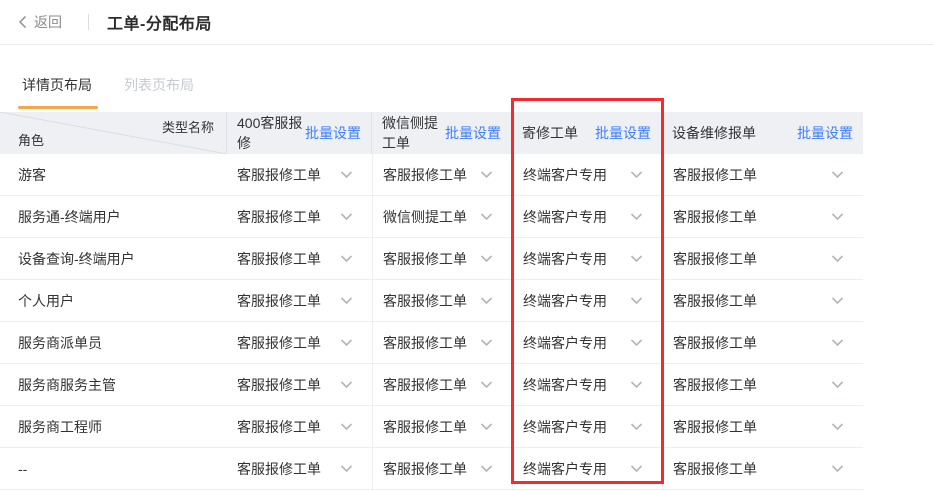 The height and width of the screenshot is (492, 934). Describe the element at coordinates (60, 426) in the screenshot. I see `role-label: 服务商工程师` at that location.